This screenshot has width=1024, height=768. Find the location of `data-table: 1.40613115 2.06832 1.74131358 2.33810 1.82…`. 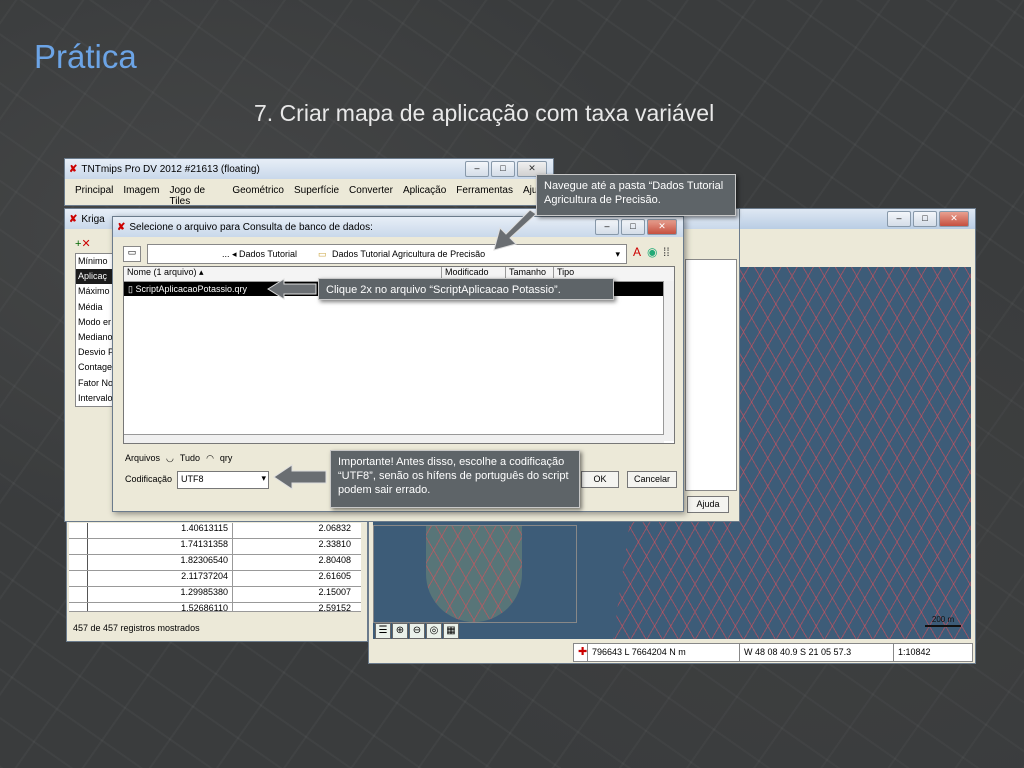

data-table: 1.40613115 2.06832 1.74131358 2.33810 1.82… is located at coordinates (215, 567).